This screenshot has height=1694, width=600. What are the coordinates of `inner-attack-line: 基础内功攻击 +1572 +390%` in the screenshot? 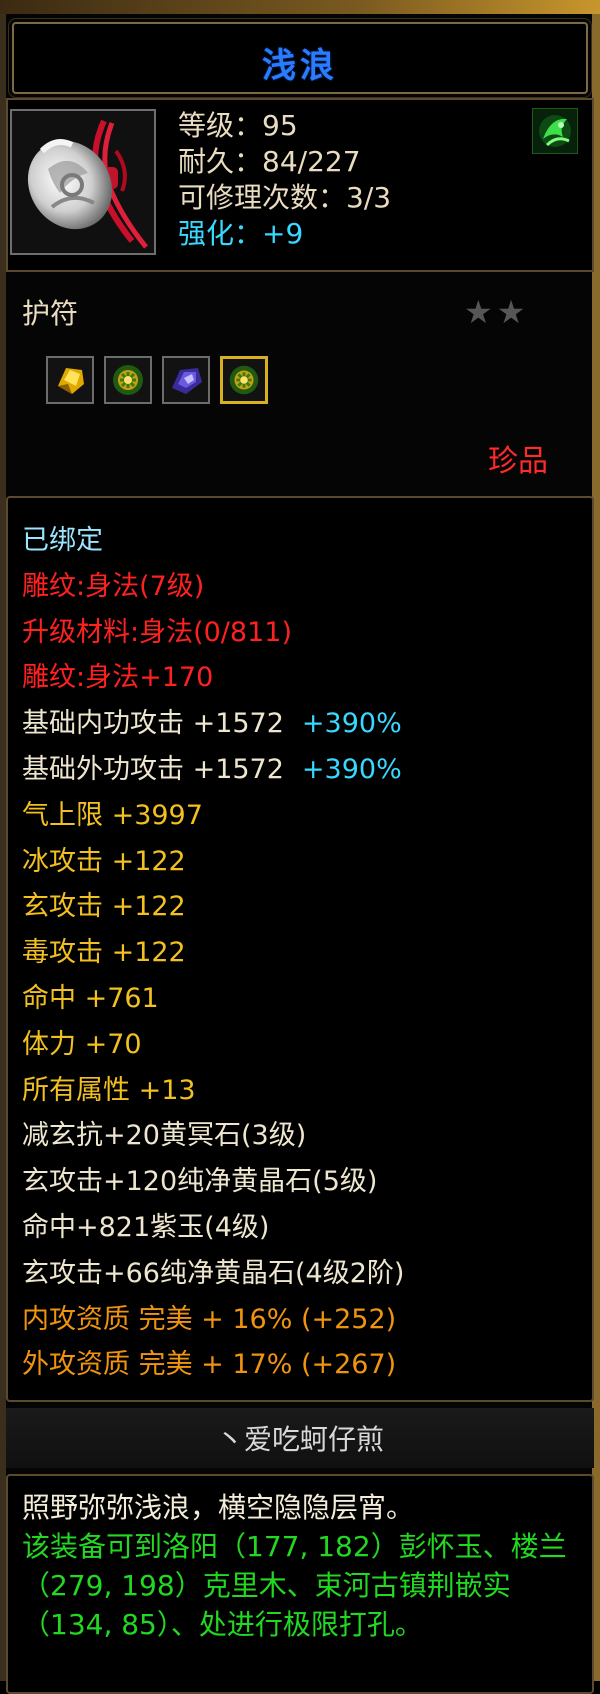 It's located at (213, 724).